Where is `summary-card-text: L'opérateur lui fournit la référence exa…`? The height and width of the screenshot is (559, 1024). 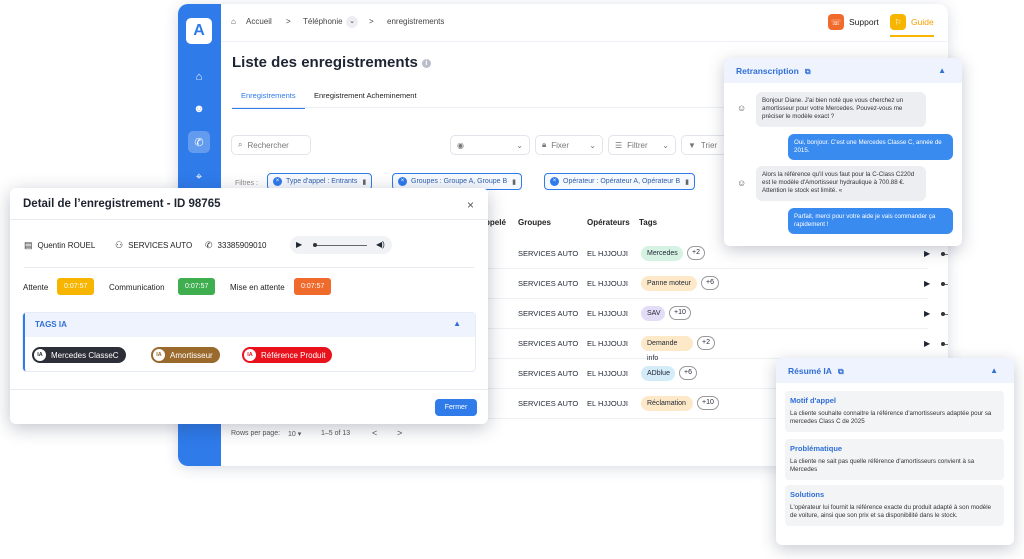 summary-card-text: L'opérateur lui fournit la référence exa… is located at coordinates (891, 512).